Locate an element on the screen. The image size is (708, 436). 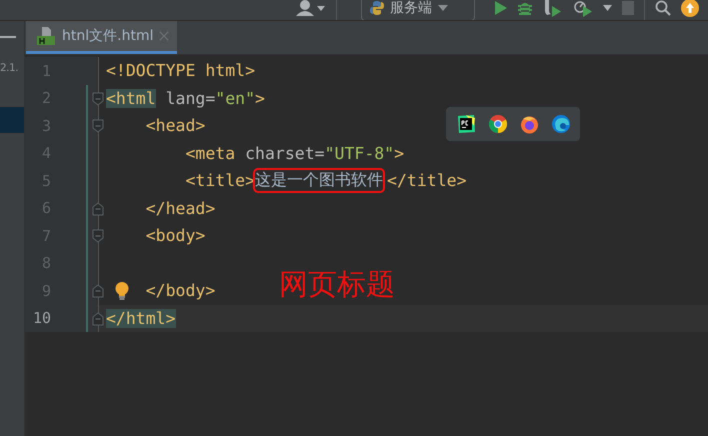
code-token: "en" is located at coordinates (235, 98).